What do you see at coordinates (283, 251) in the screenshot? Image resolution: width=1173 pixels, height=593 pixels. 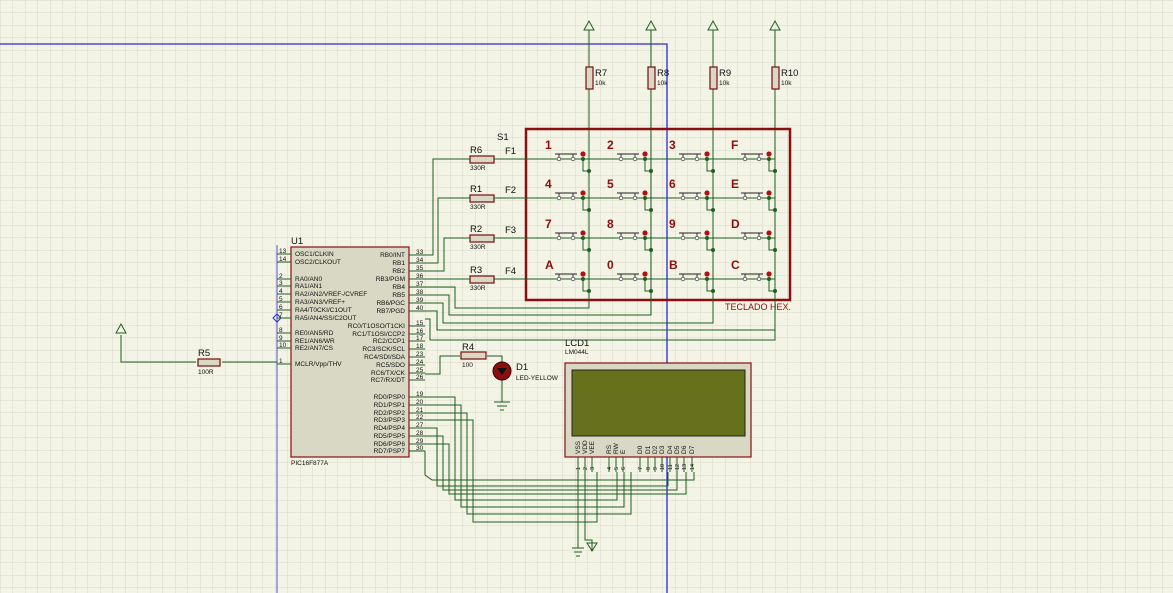 I see `mcu-pin-num: 13` at bounding box center [283, 251].